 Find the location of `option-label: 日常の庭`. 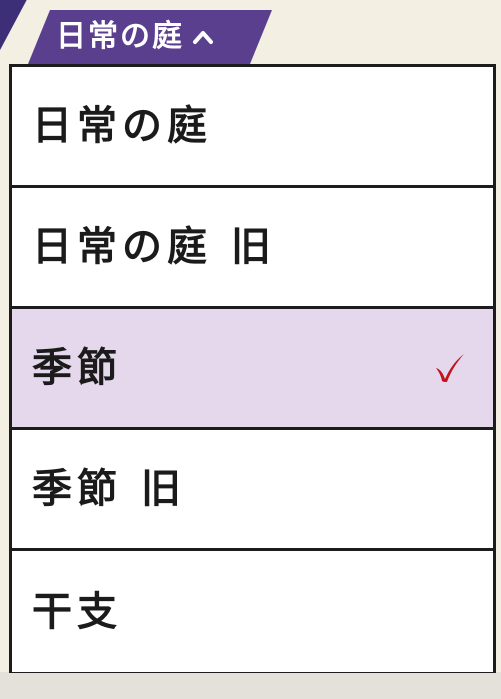

option-label: 日常の庭 is located at coordinates (122, 125).